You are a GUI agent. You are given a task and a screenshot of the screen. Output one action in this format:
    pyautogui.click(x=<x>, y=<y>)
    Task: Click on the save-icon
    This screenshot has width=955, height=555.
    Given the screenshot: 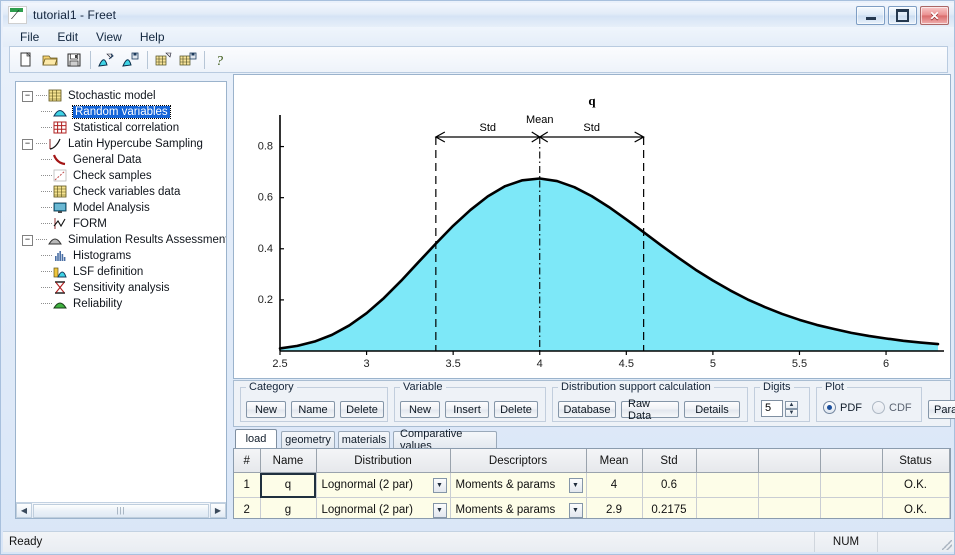 What is the action you would take?
    pyautogui.click(x=74, y=59)
    